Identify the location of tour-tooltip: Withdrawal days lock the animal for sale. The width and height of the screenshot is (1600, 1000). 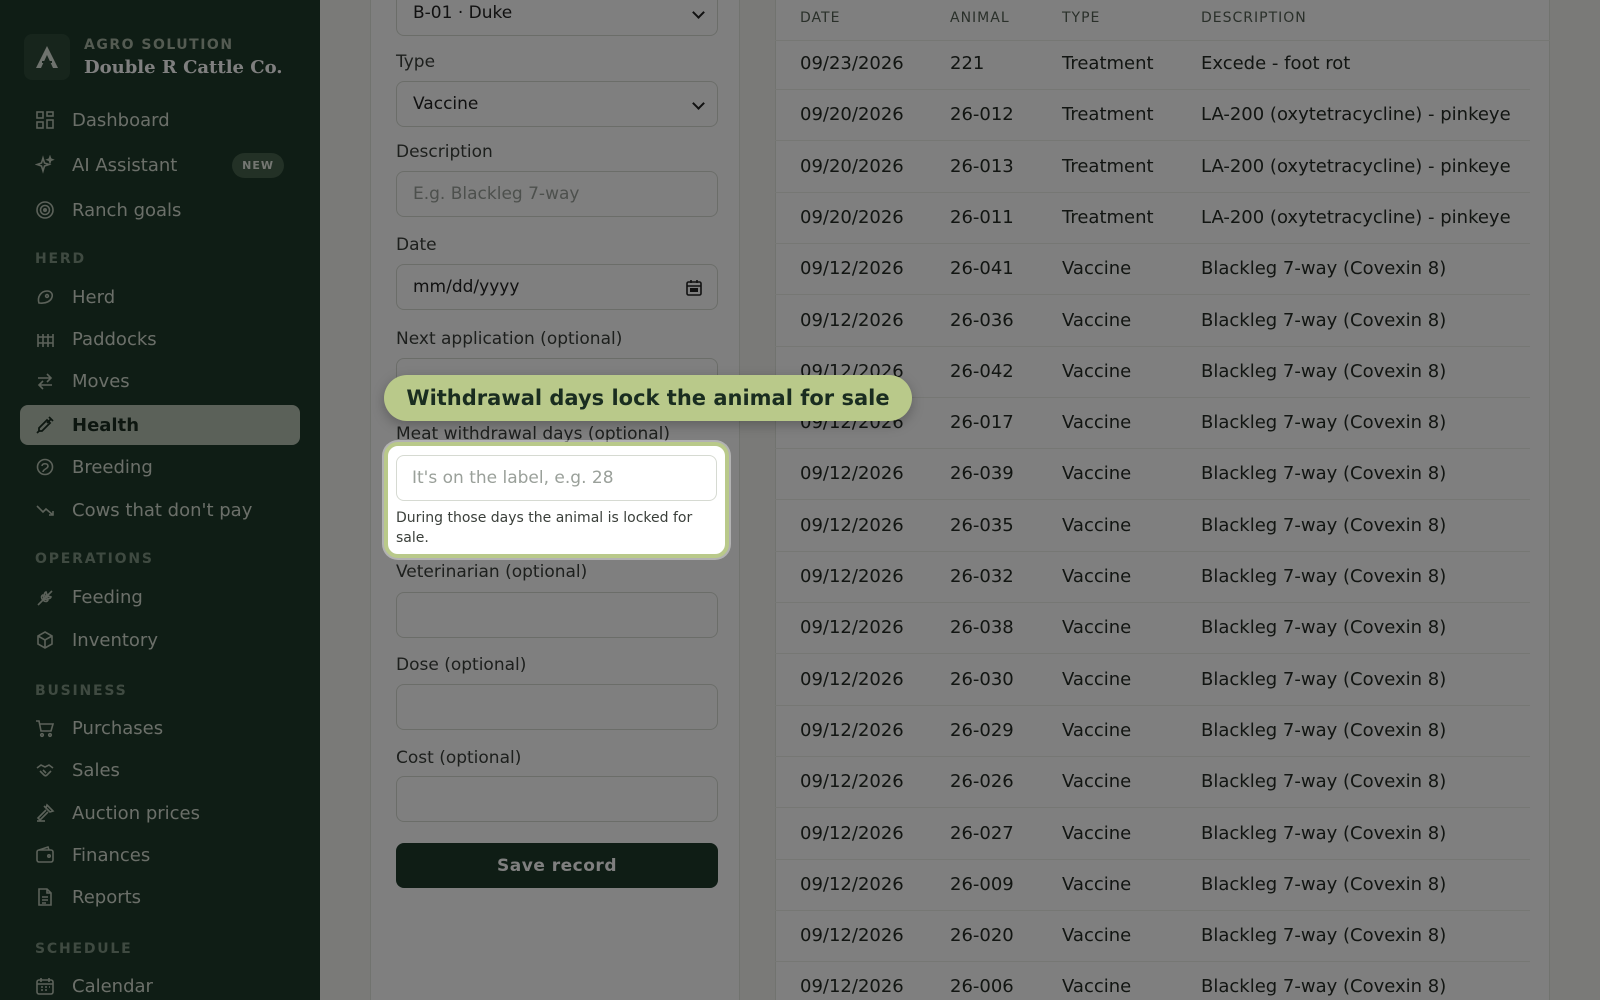
(648, 398).